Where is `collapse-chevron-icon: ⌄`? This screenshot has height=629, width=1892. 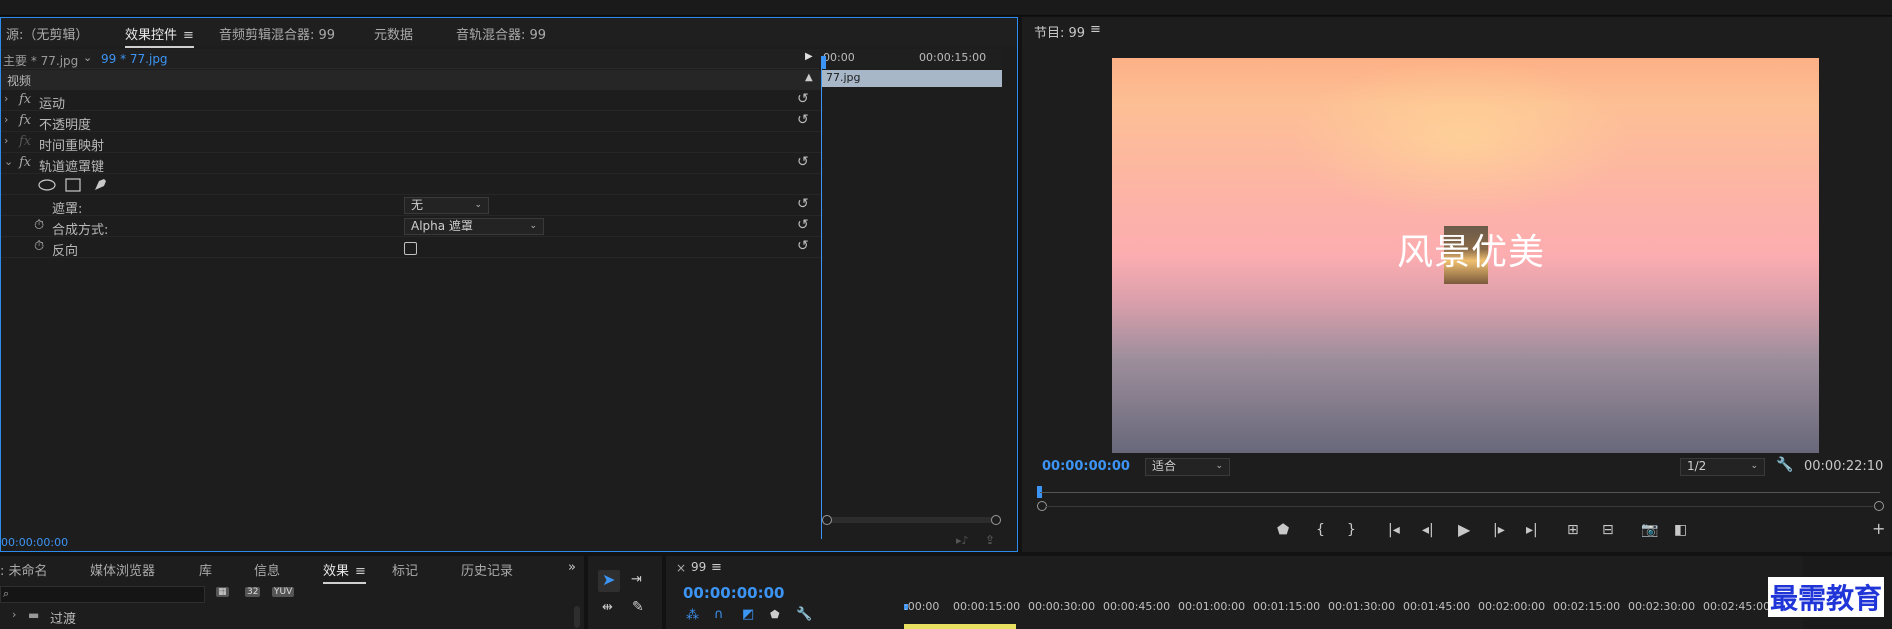
collapse-chevron-icon: ⌄ is located at coordinates (8, 161).